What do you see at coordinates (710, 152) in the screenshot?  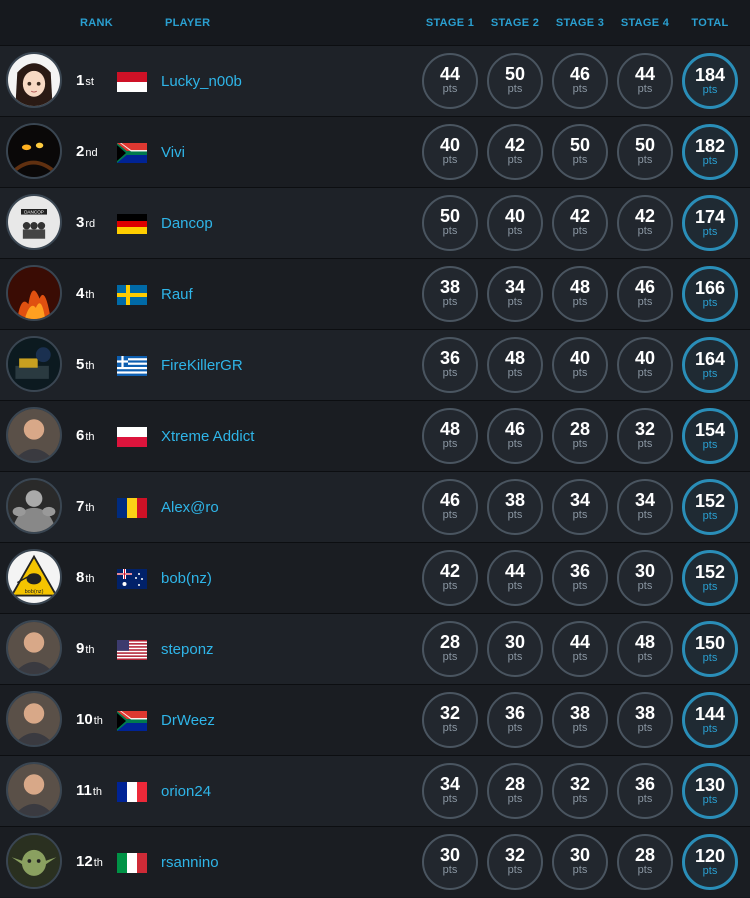 I see `total-score: 182 pts` at bounding box center [710, 152].